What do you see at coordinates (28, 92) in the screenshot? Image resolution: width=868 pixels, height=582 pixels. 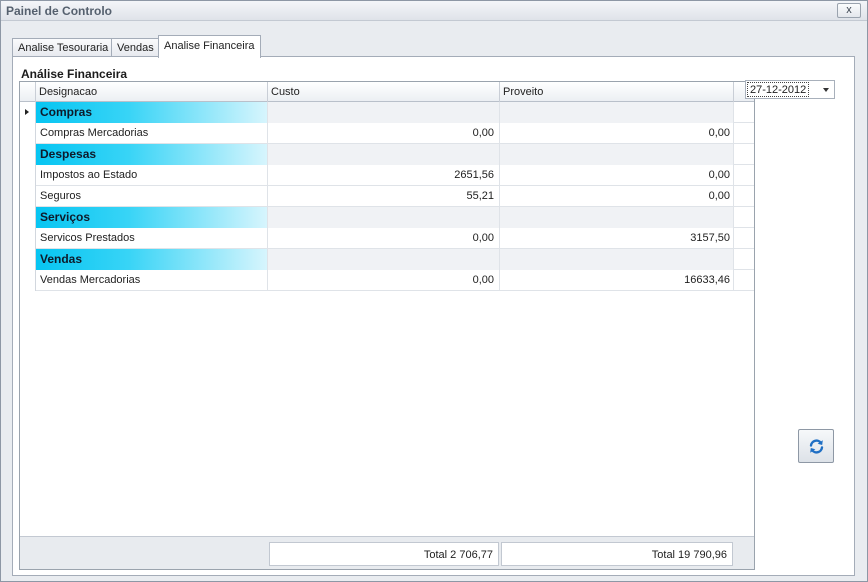 I see `header-selector` at bounding box center [28, 92].